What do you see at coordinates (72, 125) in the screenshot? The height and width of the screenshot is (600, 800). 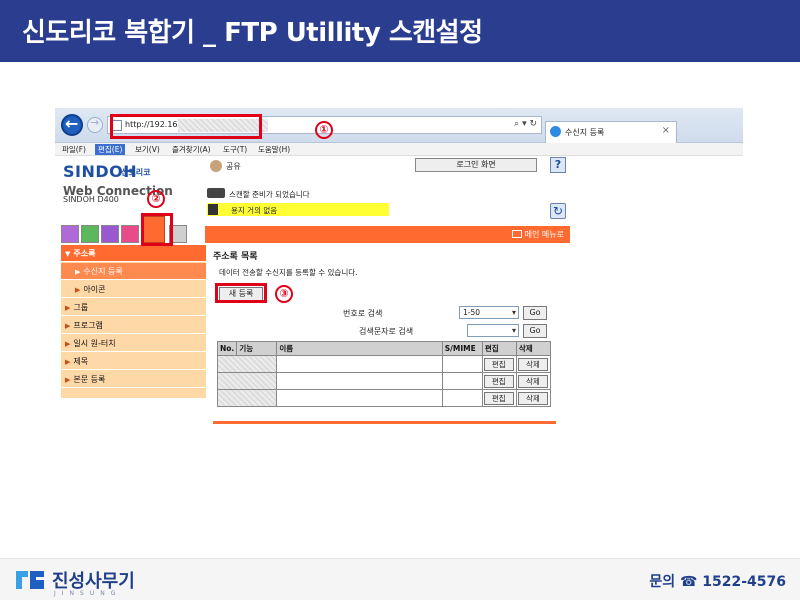 I see `back-button` at bounding box center [72, 125].